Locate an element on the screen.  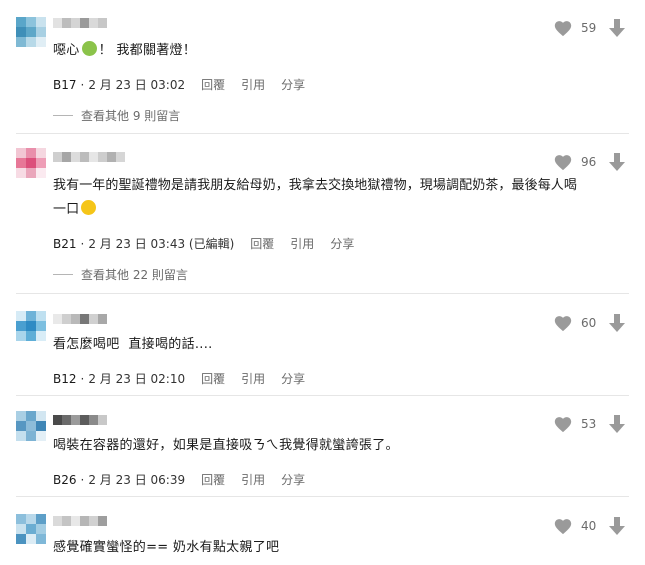
vote-controls: 40 is located at coordinates (589, 526).